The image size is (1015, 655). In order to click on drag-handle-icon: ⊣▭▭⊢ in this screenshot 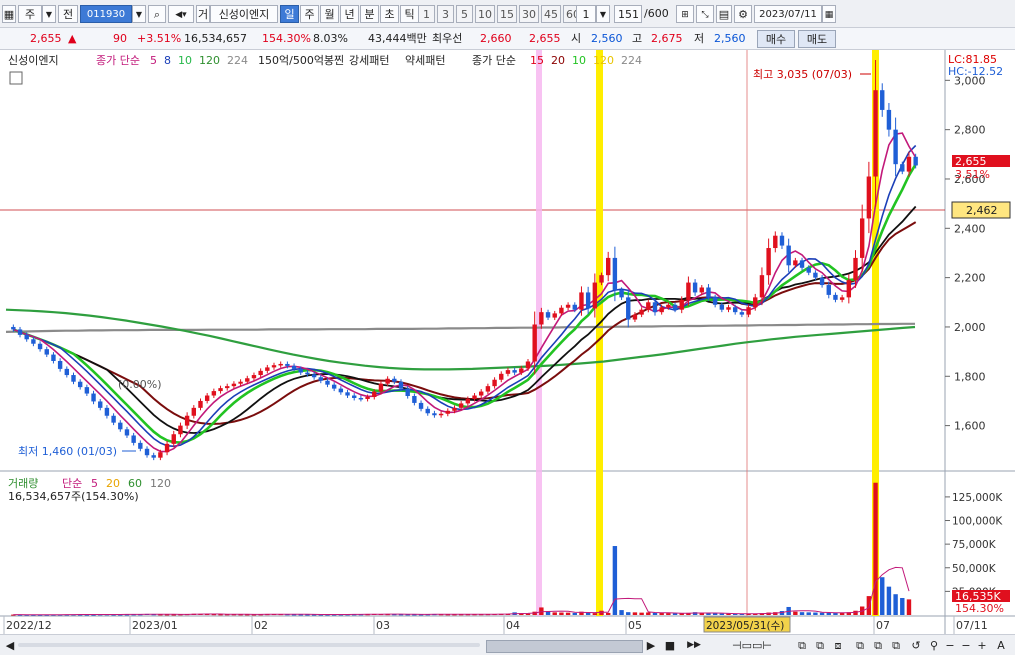, I will do `click(752, 645)`.